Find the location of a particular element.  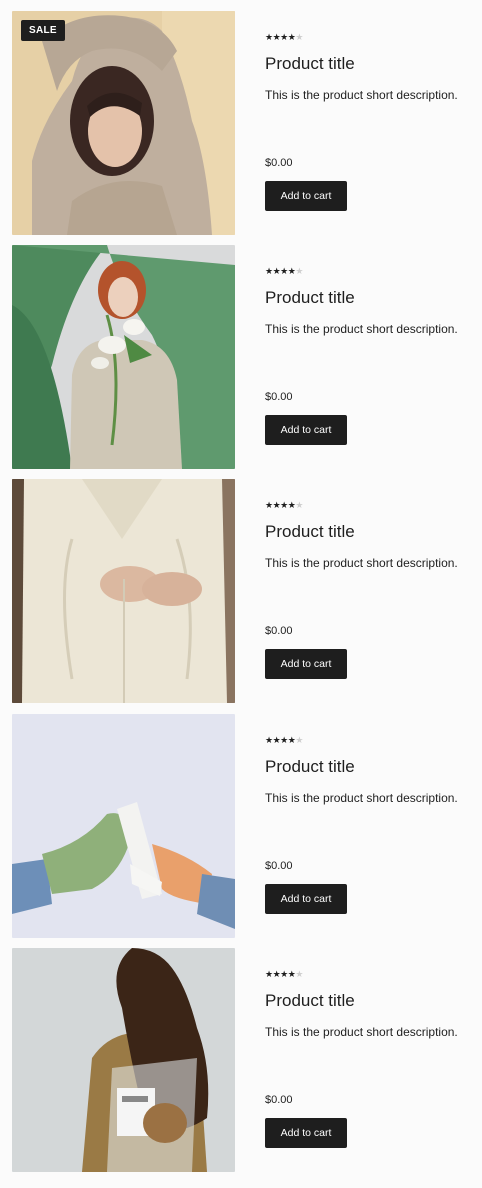

product-image: SALE is located at coordinates (123, 123).